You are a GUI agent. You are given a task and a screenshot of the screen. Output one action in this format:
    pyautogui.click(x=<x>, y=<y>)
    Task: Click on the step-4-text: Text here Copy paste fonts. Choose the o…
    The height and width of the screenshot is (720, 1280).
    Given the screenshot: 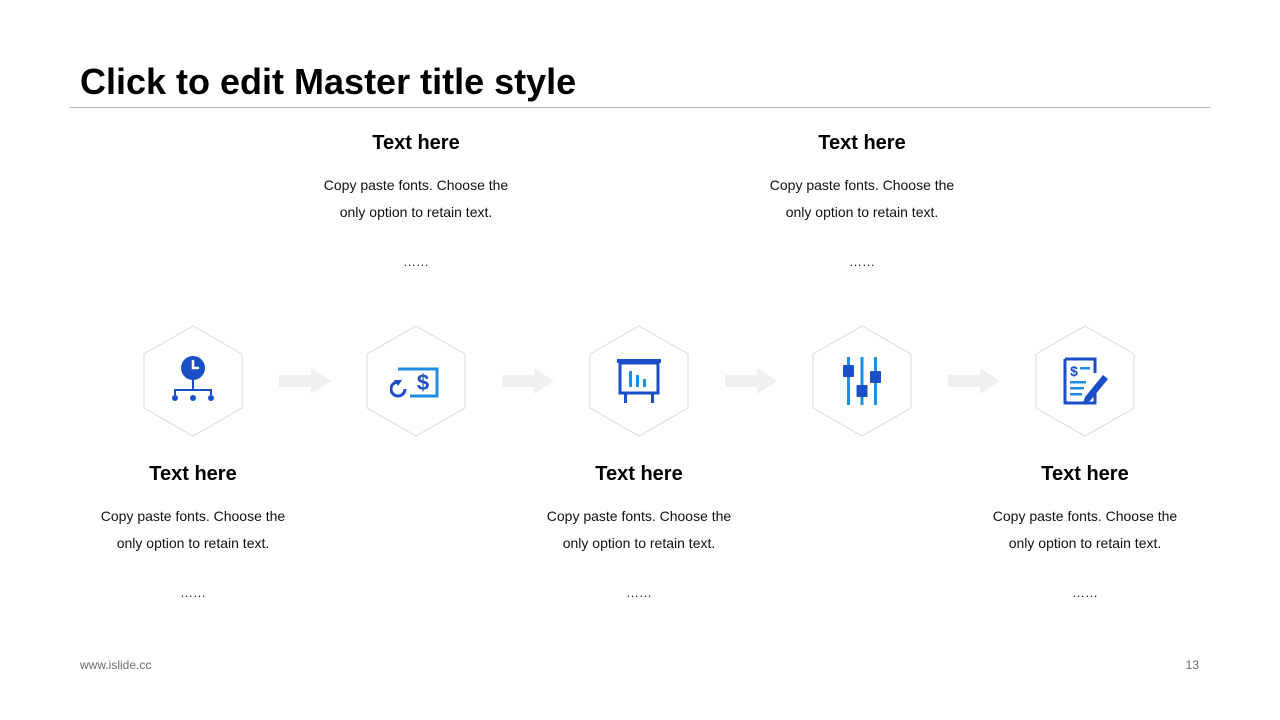 What is the action you would take?
    pyautogui.click(x=862, y=200)
    